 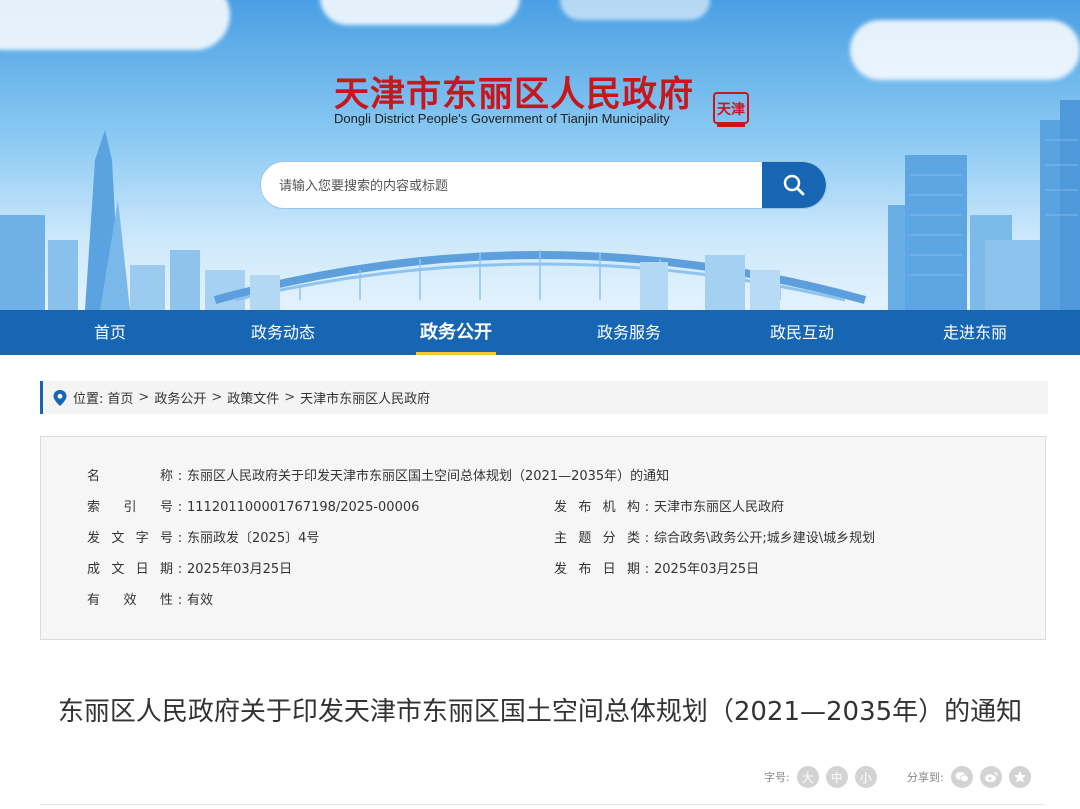 What do you see at coordinates (597, 507) in the screenshot?
I see `meta-label: 发布机构` at bounding box center [597, 507].